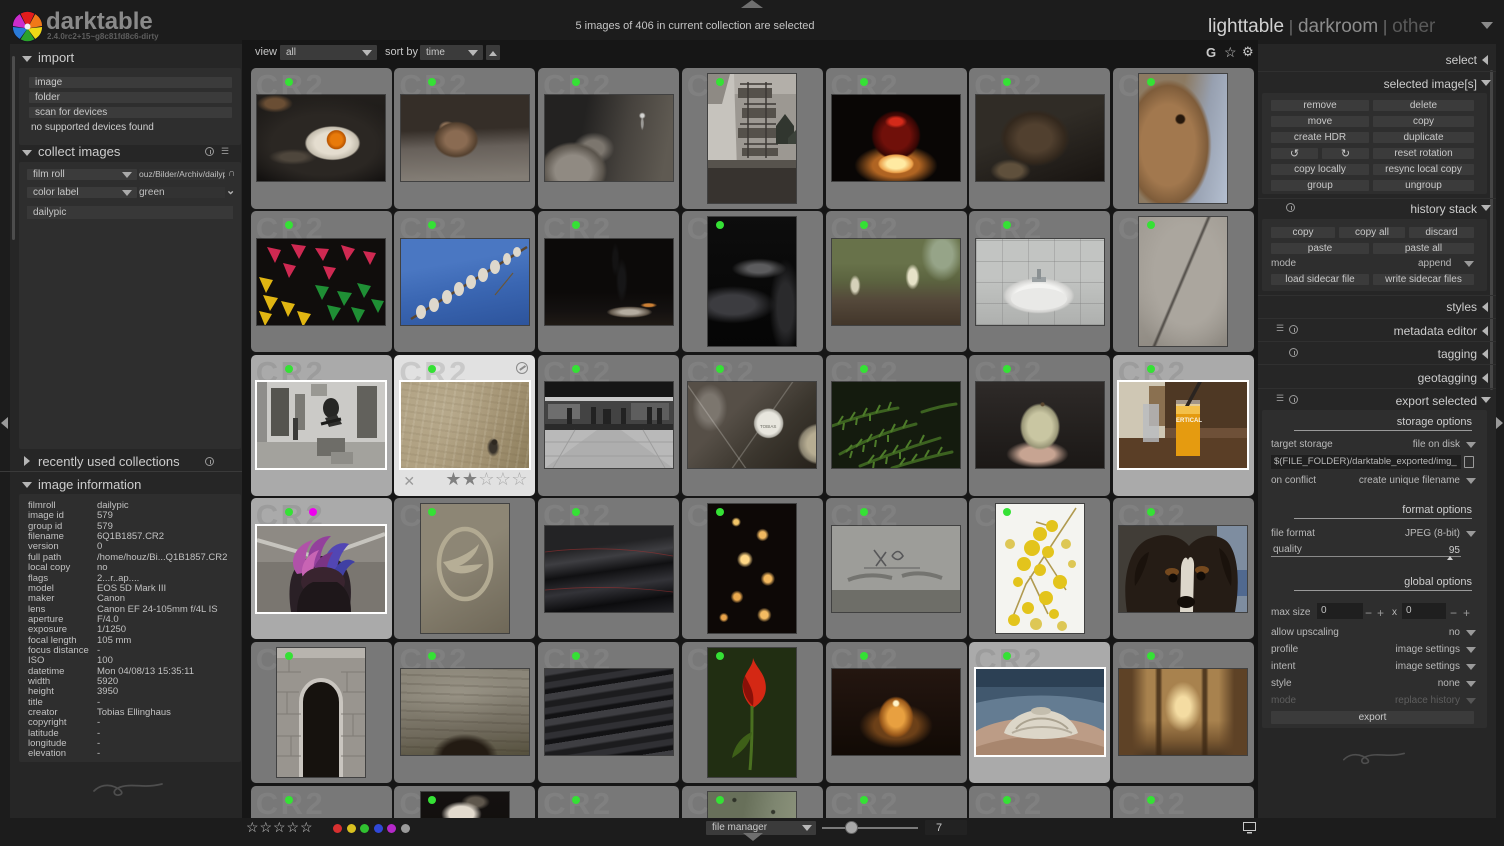 This screenshot has height=846, width=1504. What do you see at coordinates (1189, 421) in the screenshot?
I see `svg-text: ERTICAL` at bounding box center [1189, 421].